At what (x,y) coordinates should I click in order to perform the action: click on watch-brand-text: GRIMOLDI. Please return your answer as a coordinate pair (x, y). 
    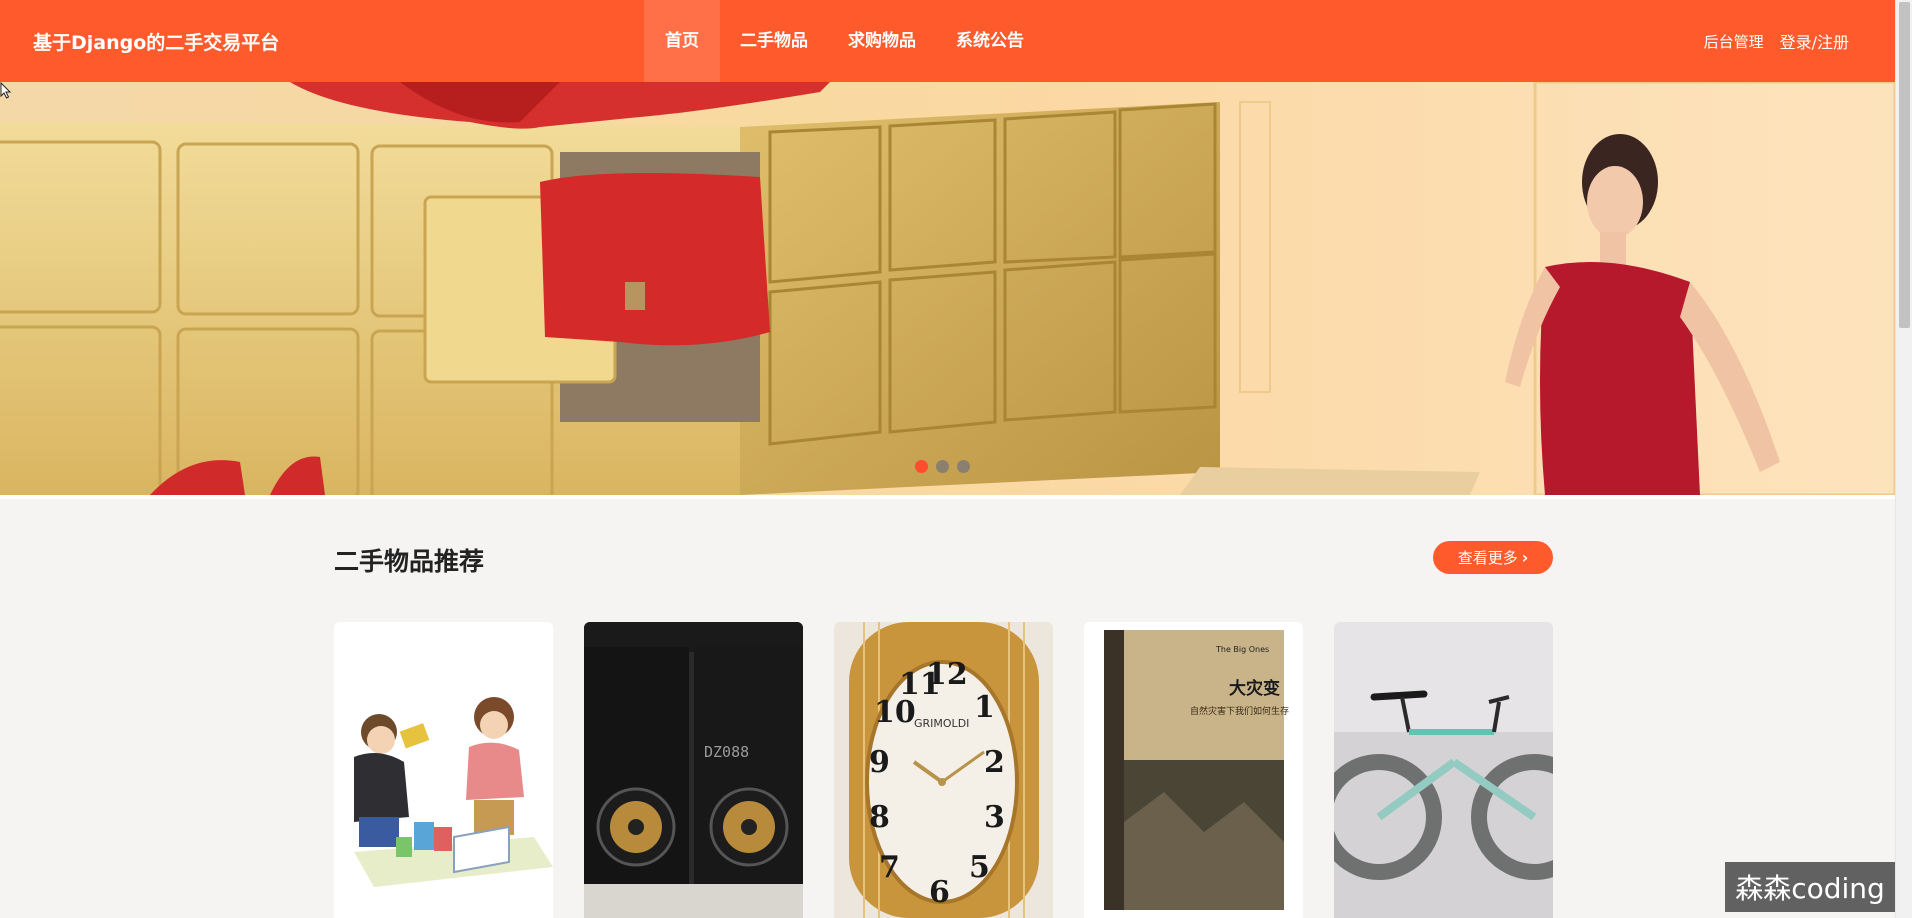
    Looking at the image, I should click on (941, 723).